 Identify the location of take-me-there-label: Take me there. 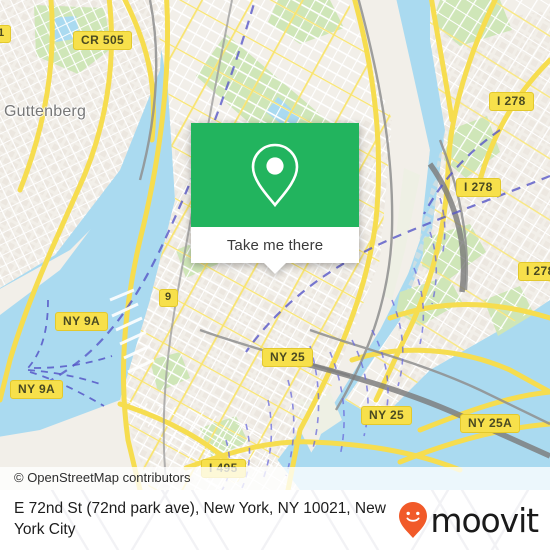
(275, 245).